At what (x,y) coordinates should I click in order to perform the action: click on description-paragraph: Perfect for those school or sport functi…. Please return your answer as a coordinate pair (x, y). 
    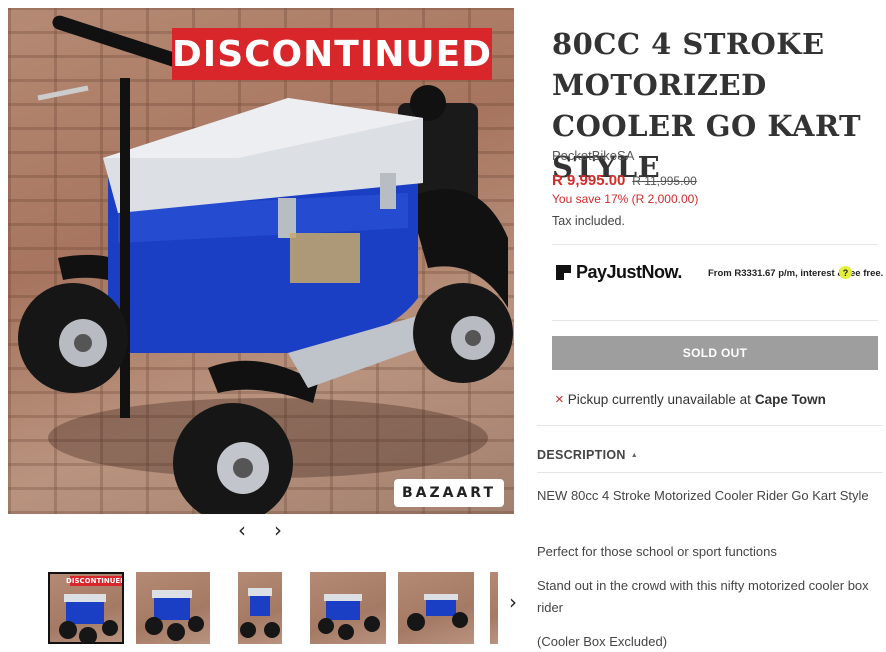
    Looking at the image, I should click on (657, 551).